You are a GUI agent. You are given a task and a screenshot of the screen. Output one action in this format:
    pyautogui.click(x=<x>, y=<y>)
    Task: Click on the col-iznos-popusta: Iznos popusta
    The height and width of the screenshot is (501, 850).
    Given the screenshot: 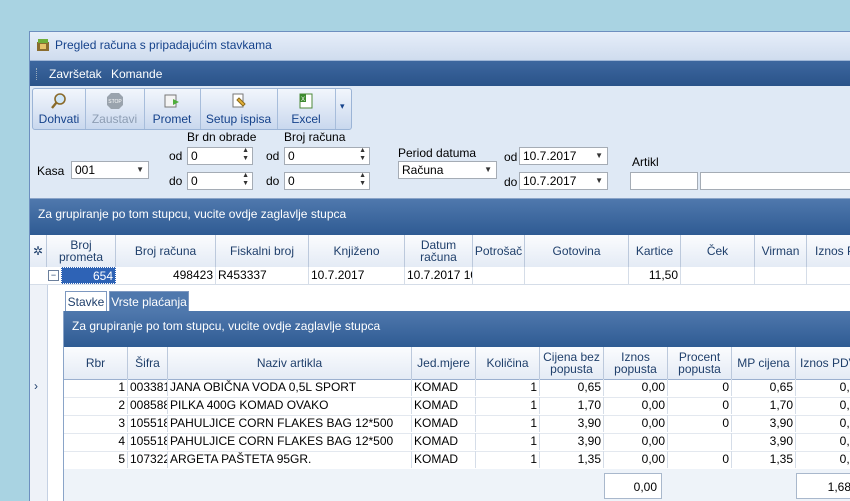 What is the action you would take?
    pyautogui.click(x=636, y=363)
    